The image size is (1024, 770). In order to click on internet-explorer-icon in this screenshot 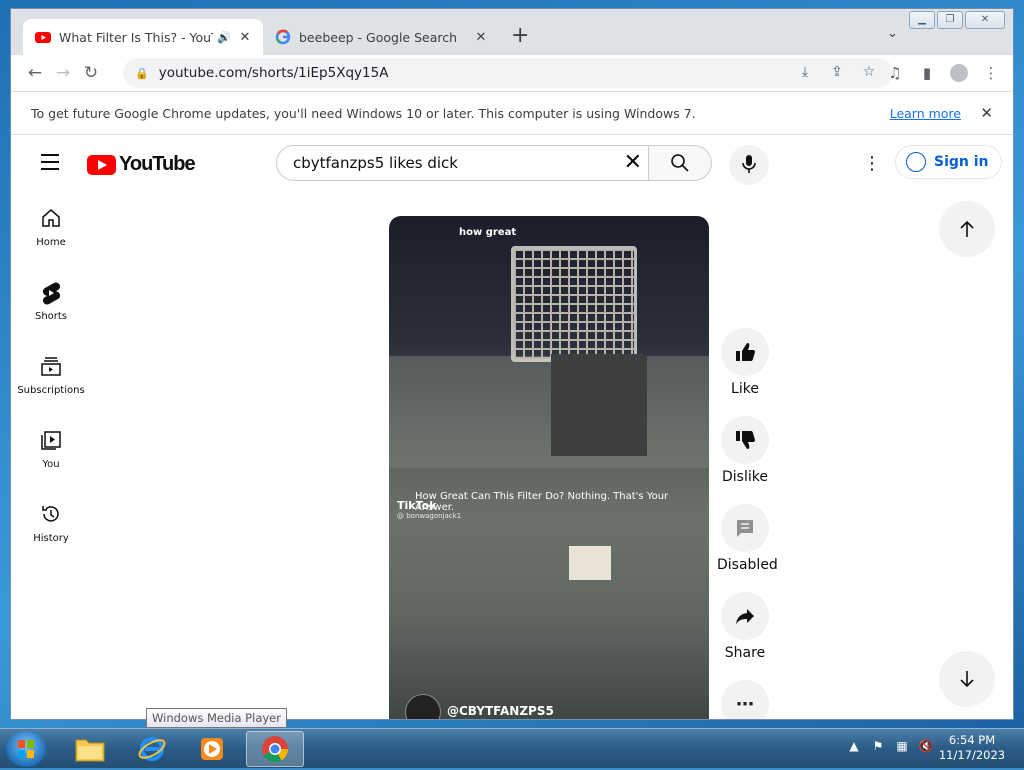, I will do `click(152, 749)`.